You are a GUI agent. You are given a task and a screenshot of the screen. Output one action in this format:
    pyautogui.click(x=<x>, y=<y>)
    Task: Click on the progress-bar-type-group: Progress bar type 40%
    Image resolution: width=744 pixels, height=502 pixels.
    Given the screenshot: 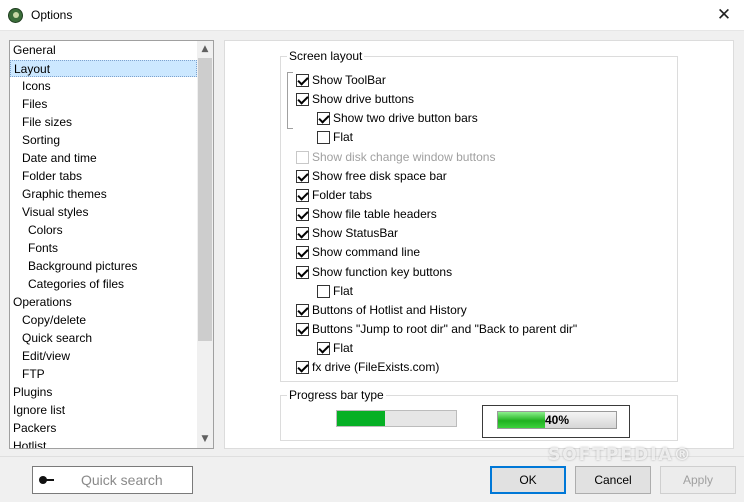 What is the action you would take?
    pyautogui.click(x=479, y=414)
    